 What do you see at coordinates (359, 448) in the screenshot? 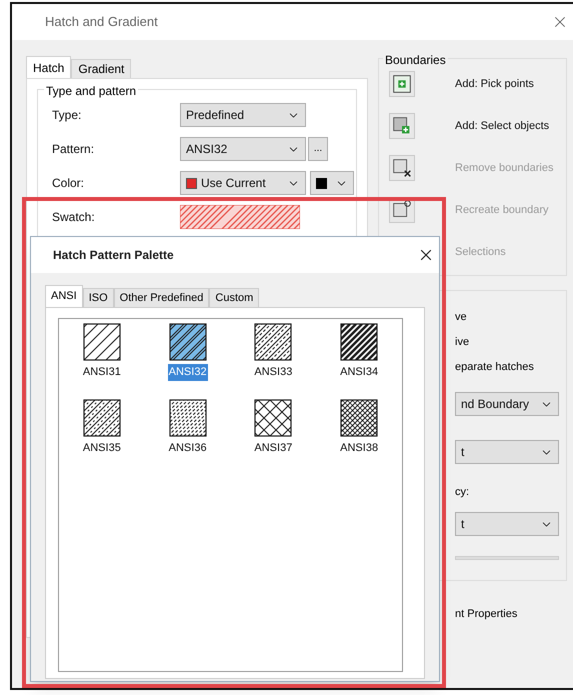
I see `pattern-name: ANSI38` at bounding box center [359, 448].